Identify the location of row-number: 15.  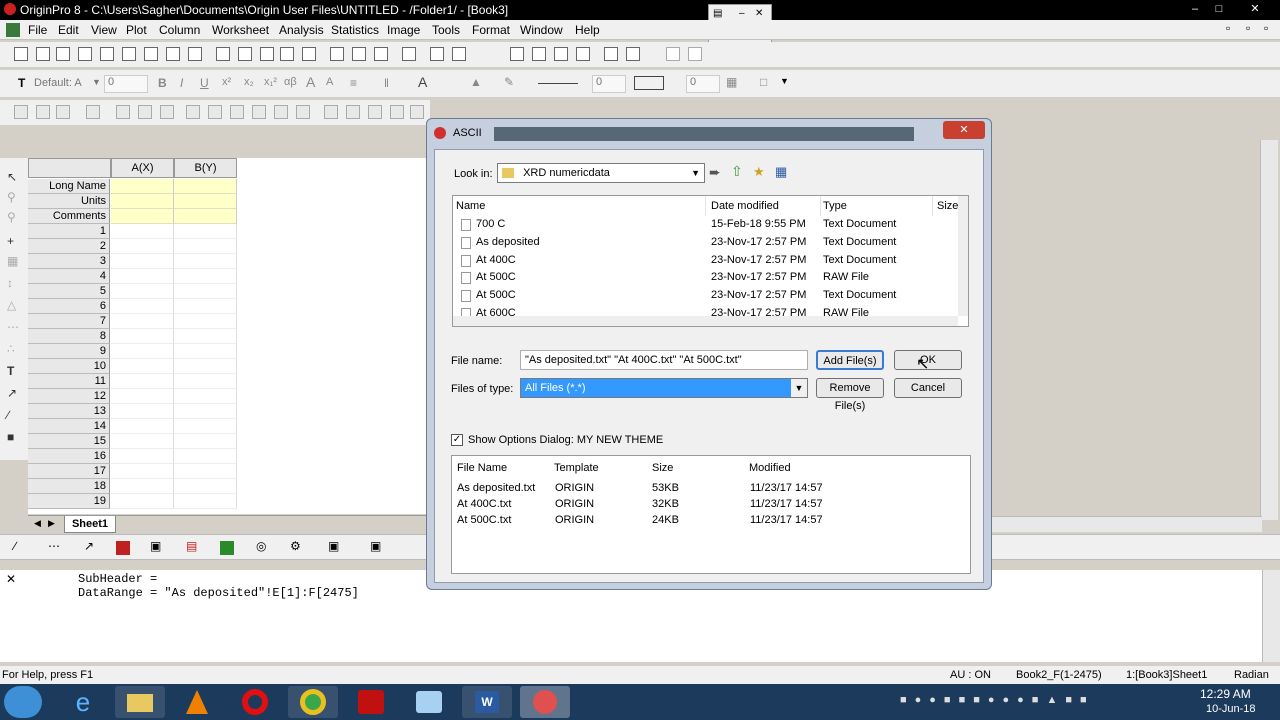
(69, 441).